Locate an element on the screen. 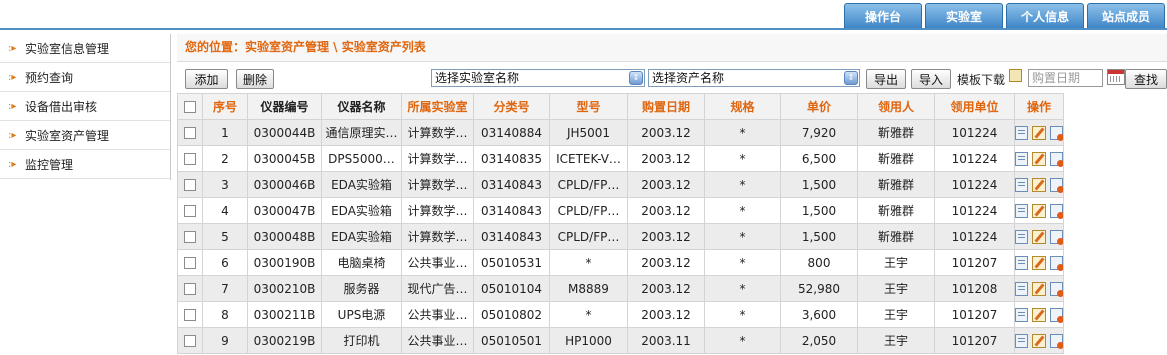 This screenshot has height=355, width=1167. delete-button: 删除 is located at coordinates (255, 79).